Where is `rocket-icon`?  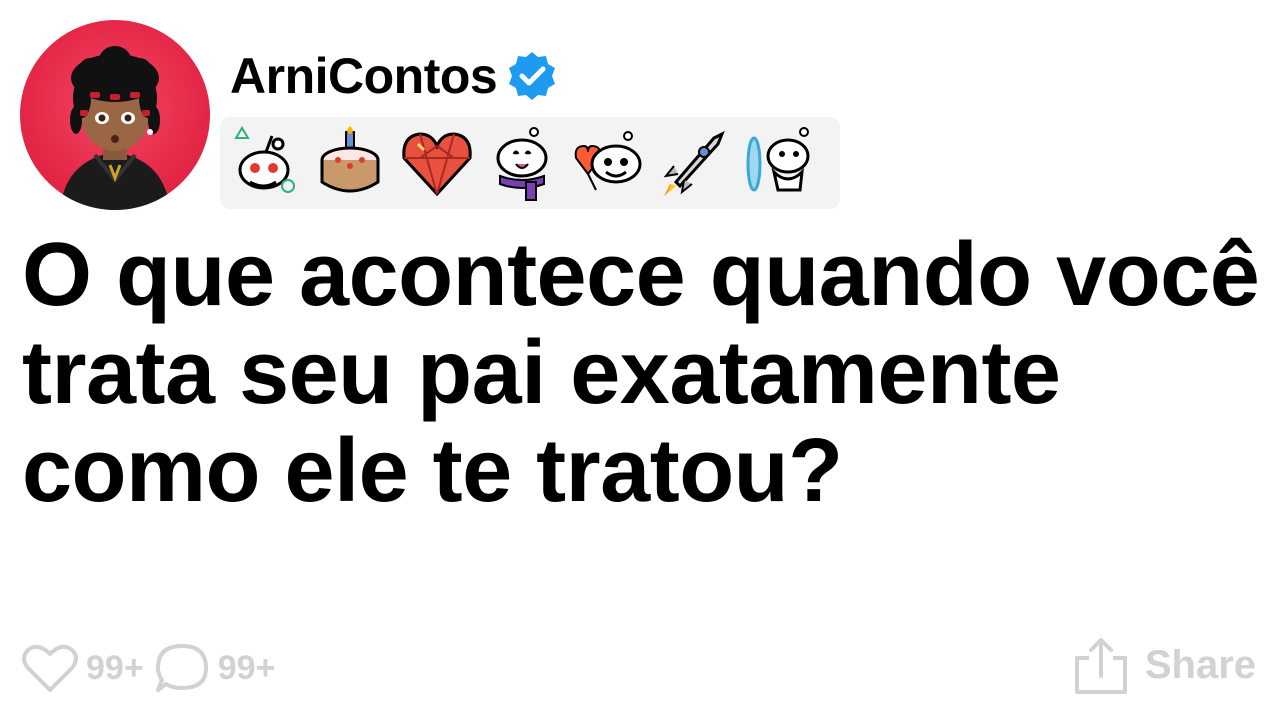 rocket-icon is located at coordinates (694, 163).